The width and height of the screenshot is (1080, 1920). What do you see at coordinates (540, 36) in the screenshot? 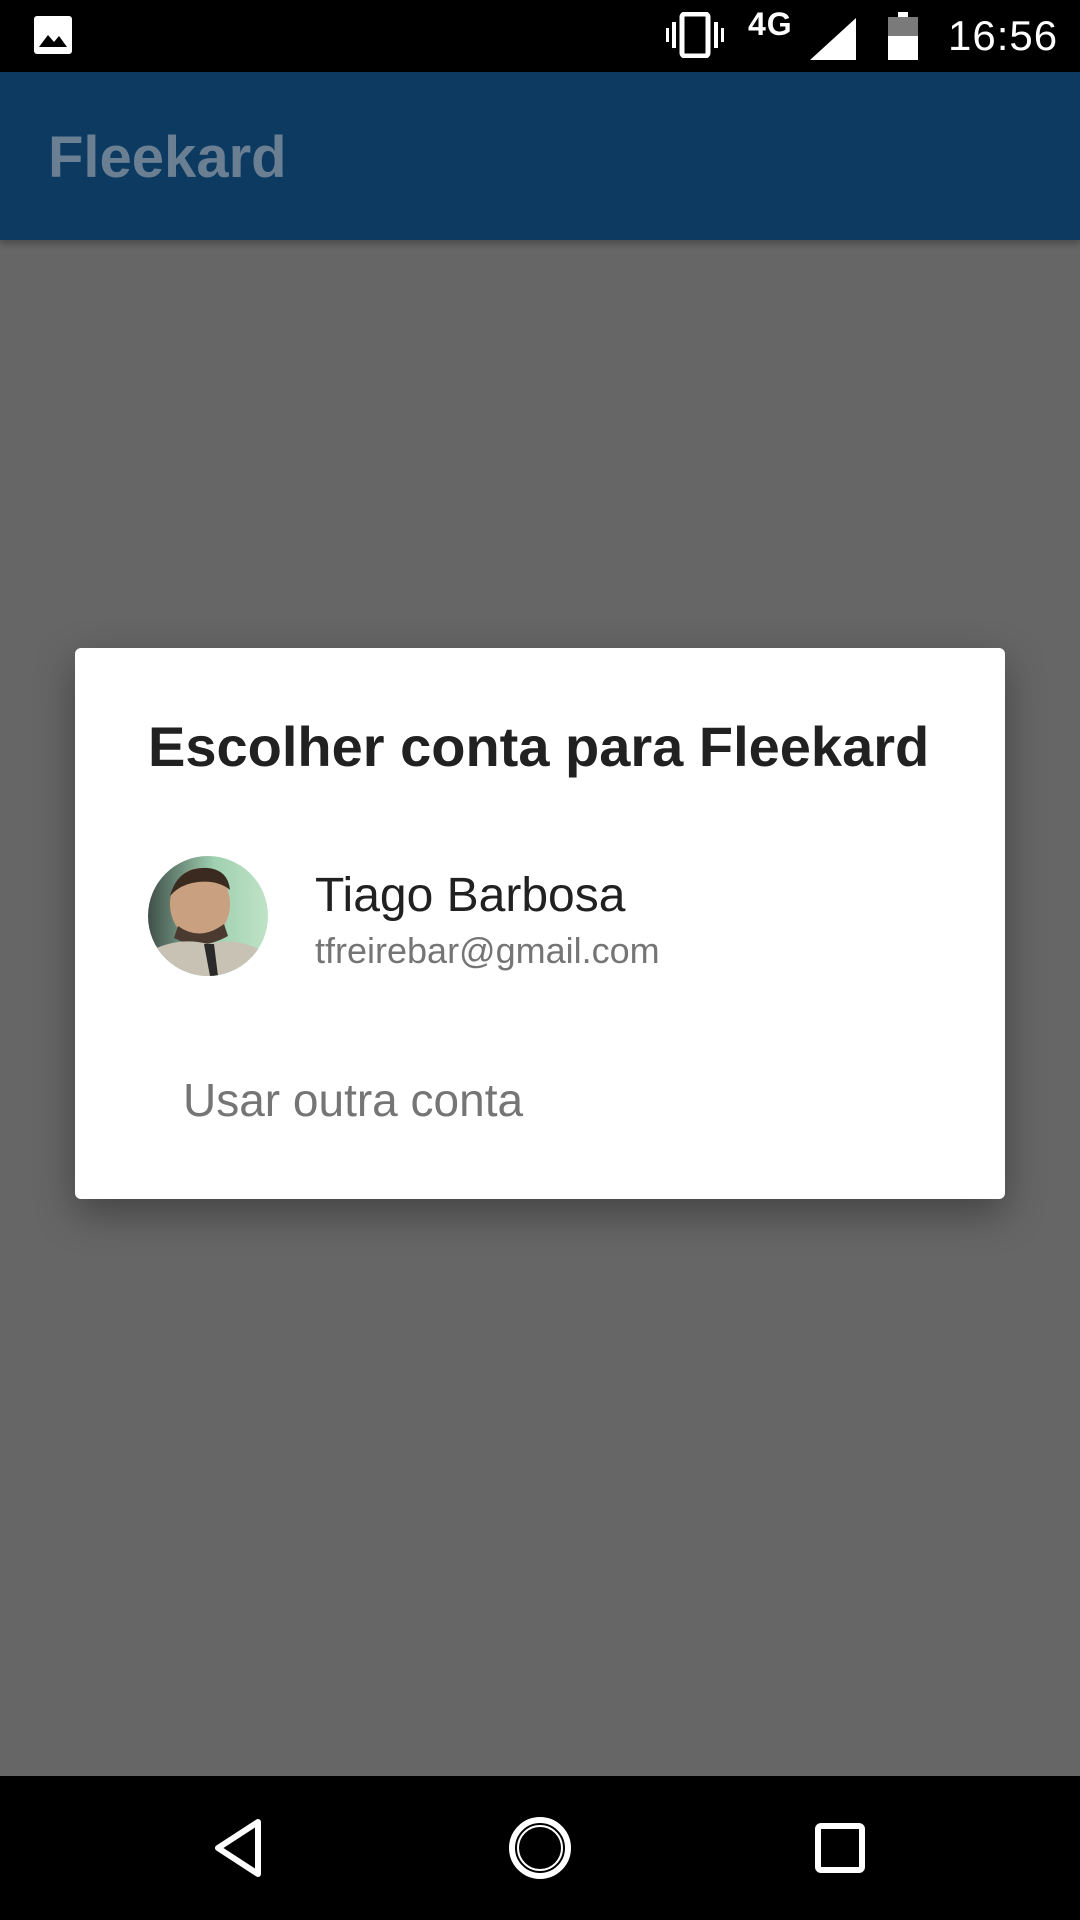
I see `status-bar: 4G 16:56` at bounding box center [540, 36].